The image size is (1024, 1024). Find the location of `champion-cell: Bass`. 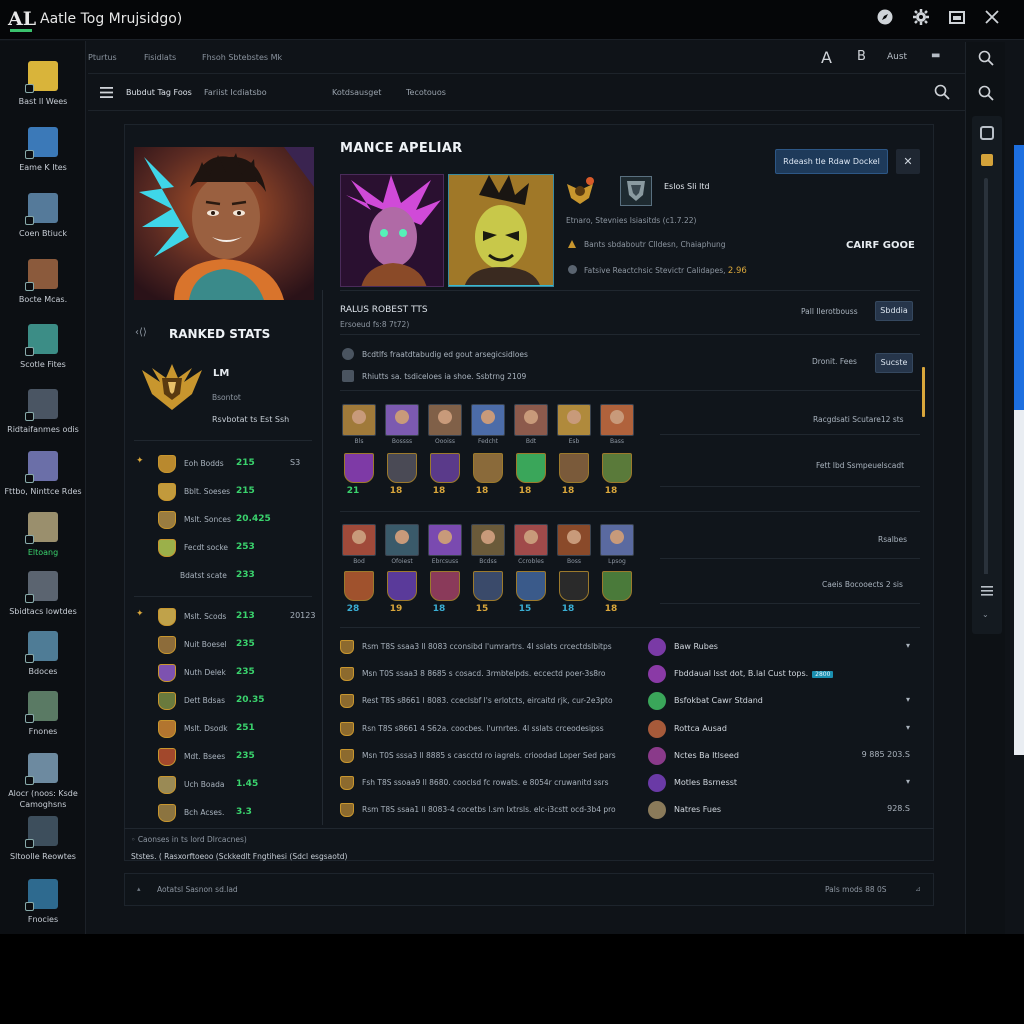

champion-cell: Bass is located at coordinates (617, 424).